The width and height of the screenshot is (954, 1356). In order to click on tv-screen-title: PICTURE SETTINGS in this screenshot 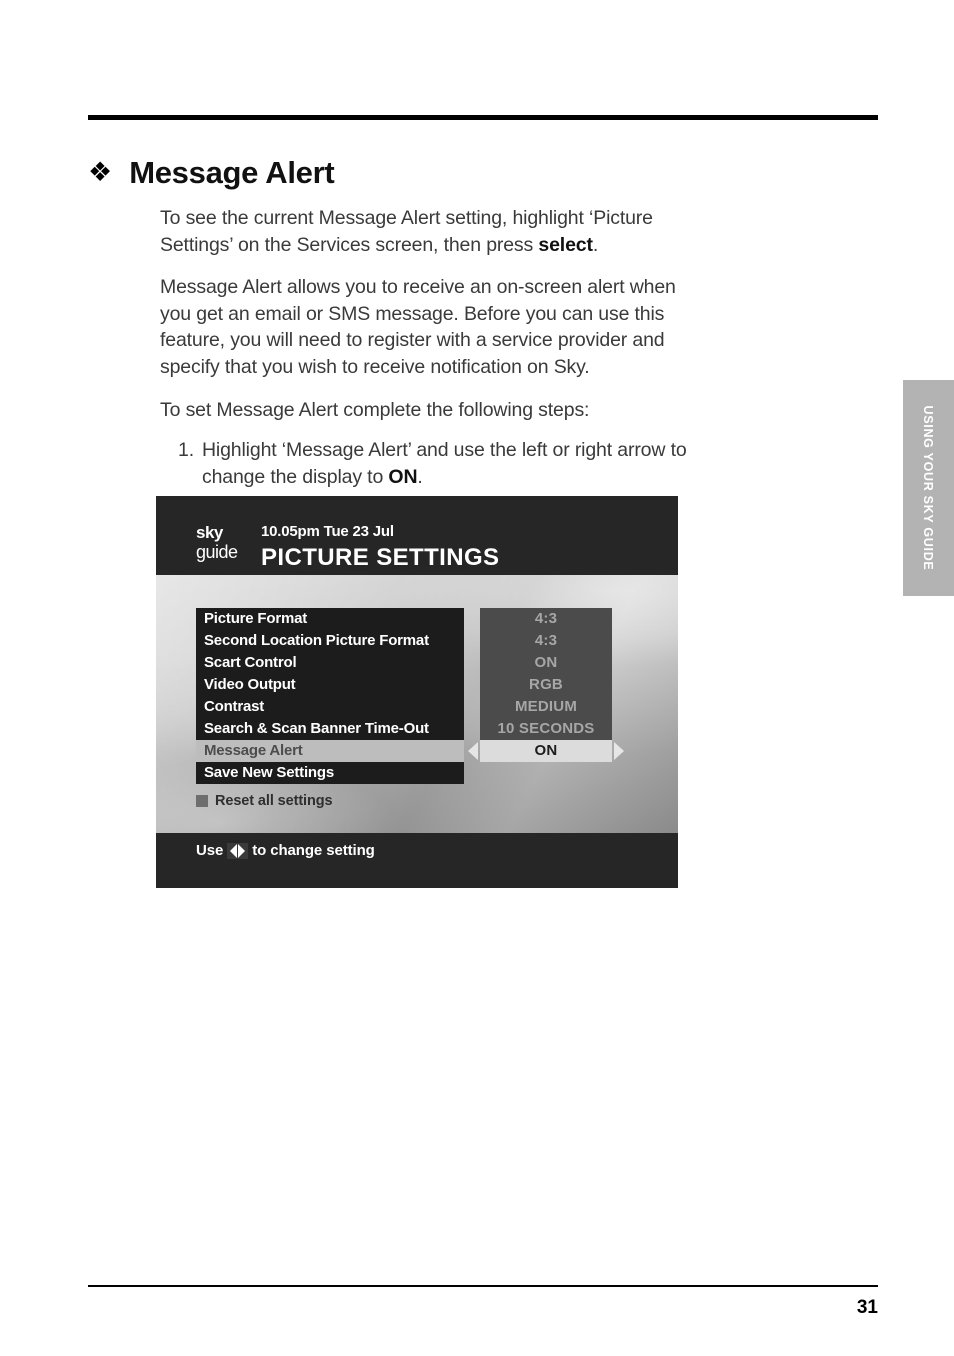, I will do `click(380, 557)`.